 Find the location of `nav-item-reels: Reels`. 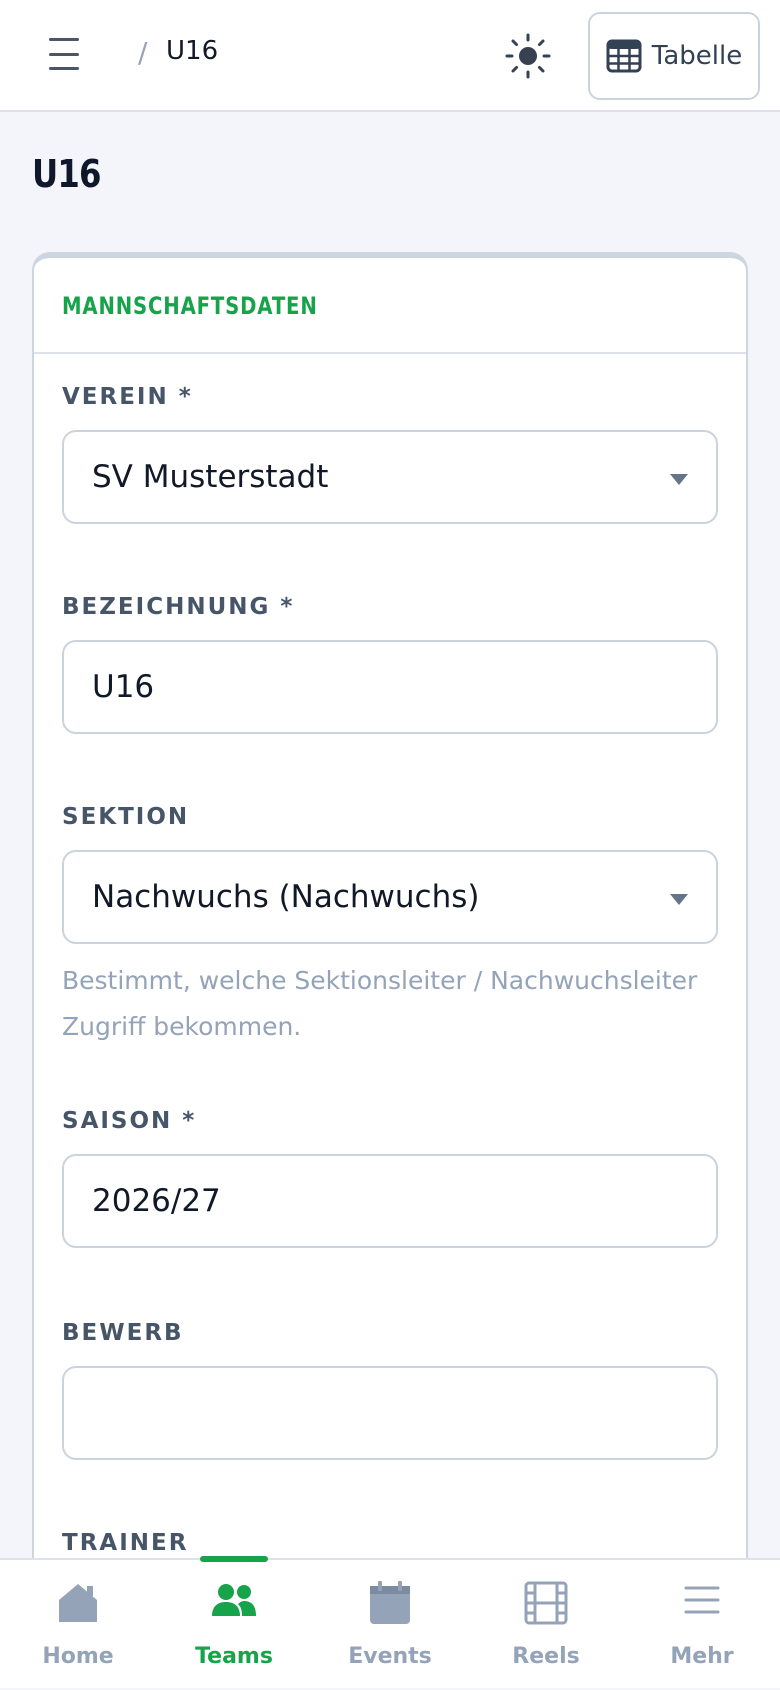

nav-item-reels: Reels is located at coordinates (546, 1625).